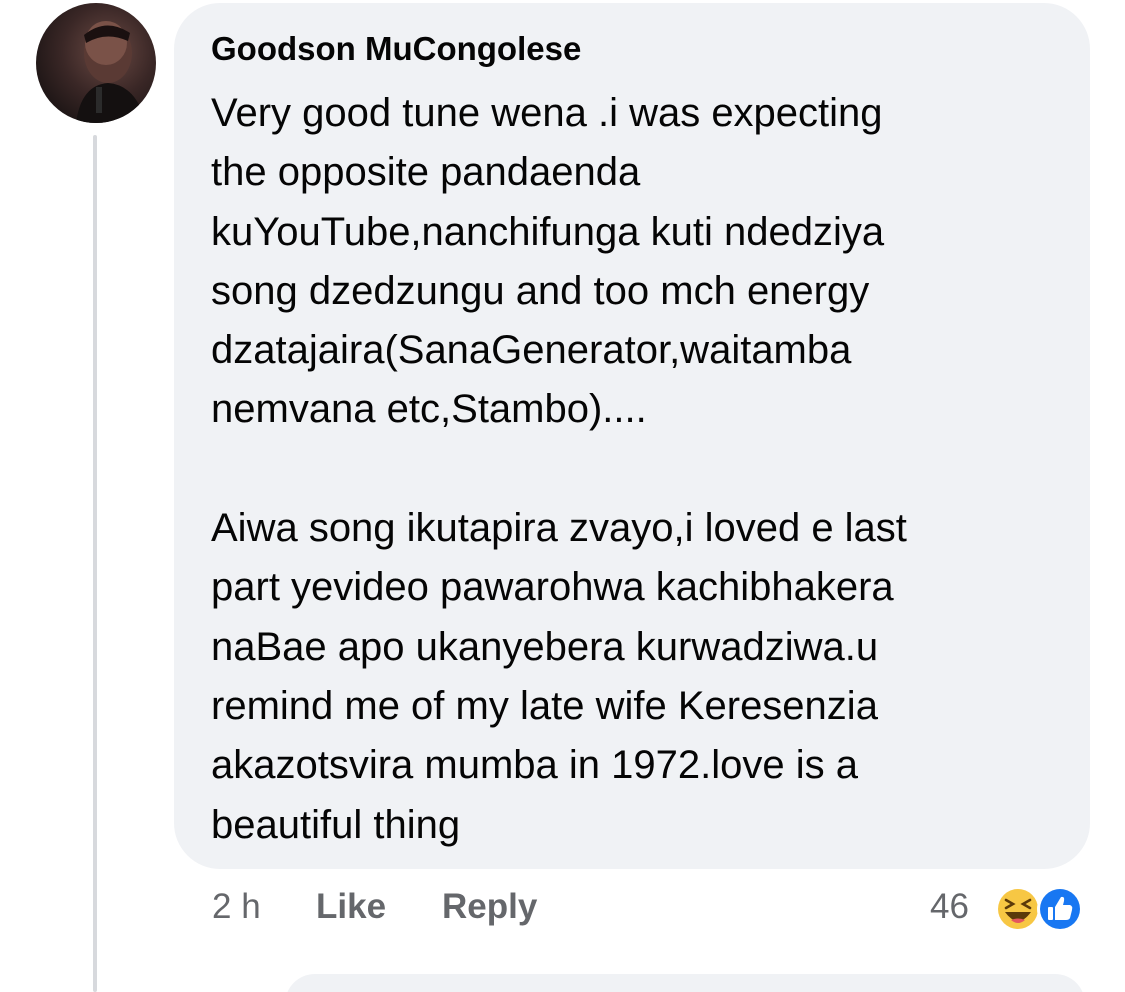 This screenshot has width=1125, height=992. What do you see at coordinates (559, 528) in the screenshot?
I see `comment-line: Aiwa song ikutapira zvayo,i loved e last` at bounding box center [559, 528].